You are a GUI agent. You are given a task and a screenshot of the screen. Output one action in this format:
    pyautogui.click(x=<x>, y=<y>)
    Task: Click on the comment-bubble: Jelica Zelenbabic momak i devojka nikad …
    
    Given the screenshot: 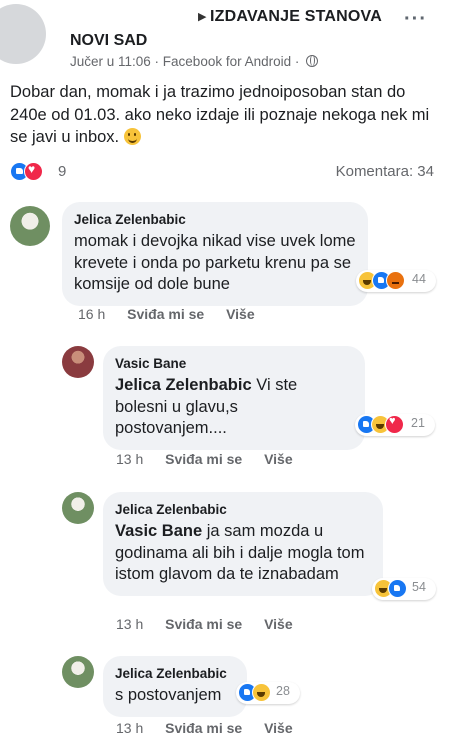 What is the action you would take?
    pyautogui.click(x=215, y=254)
    